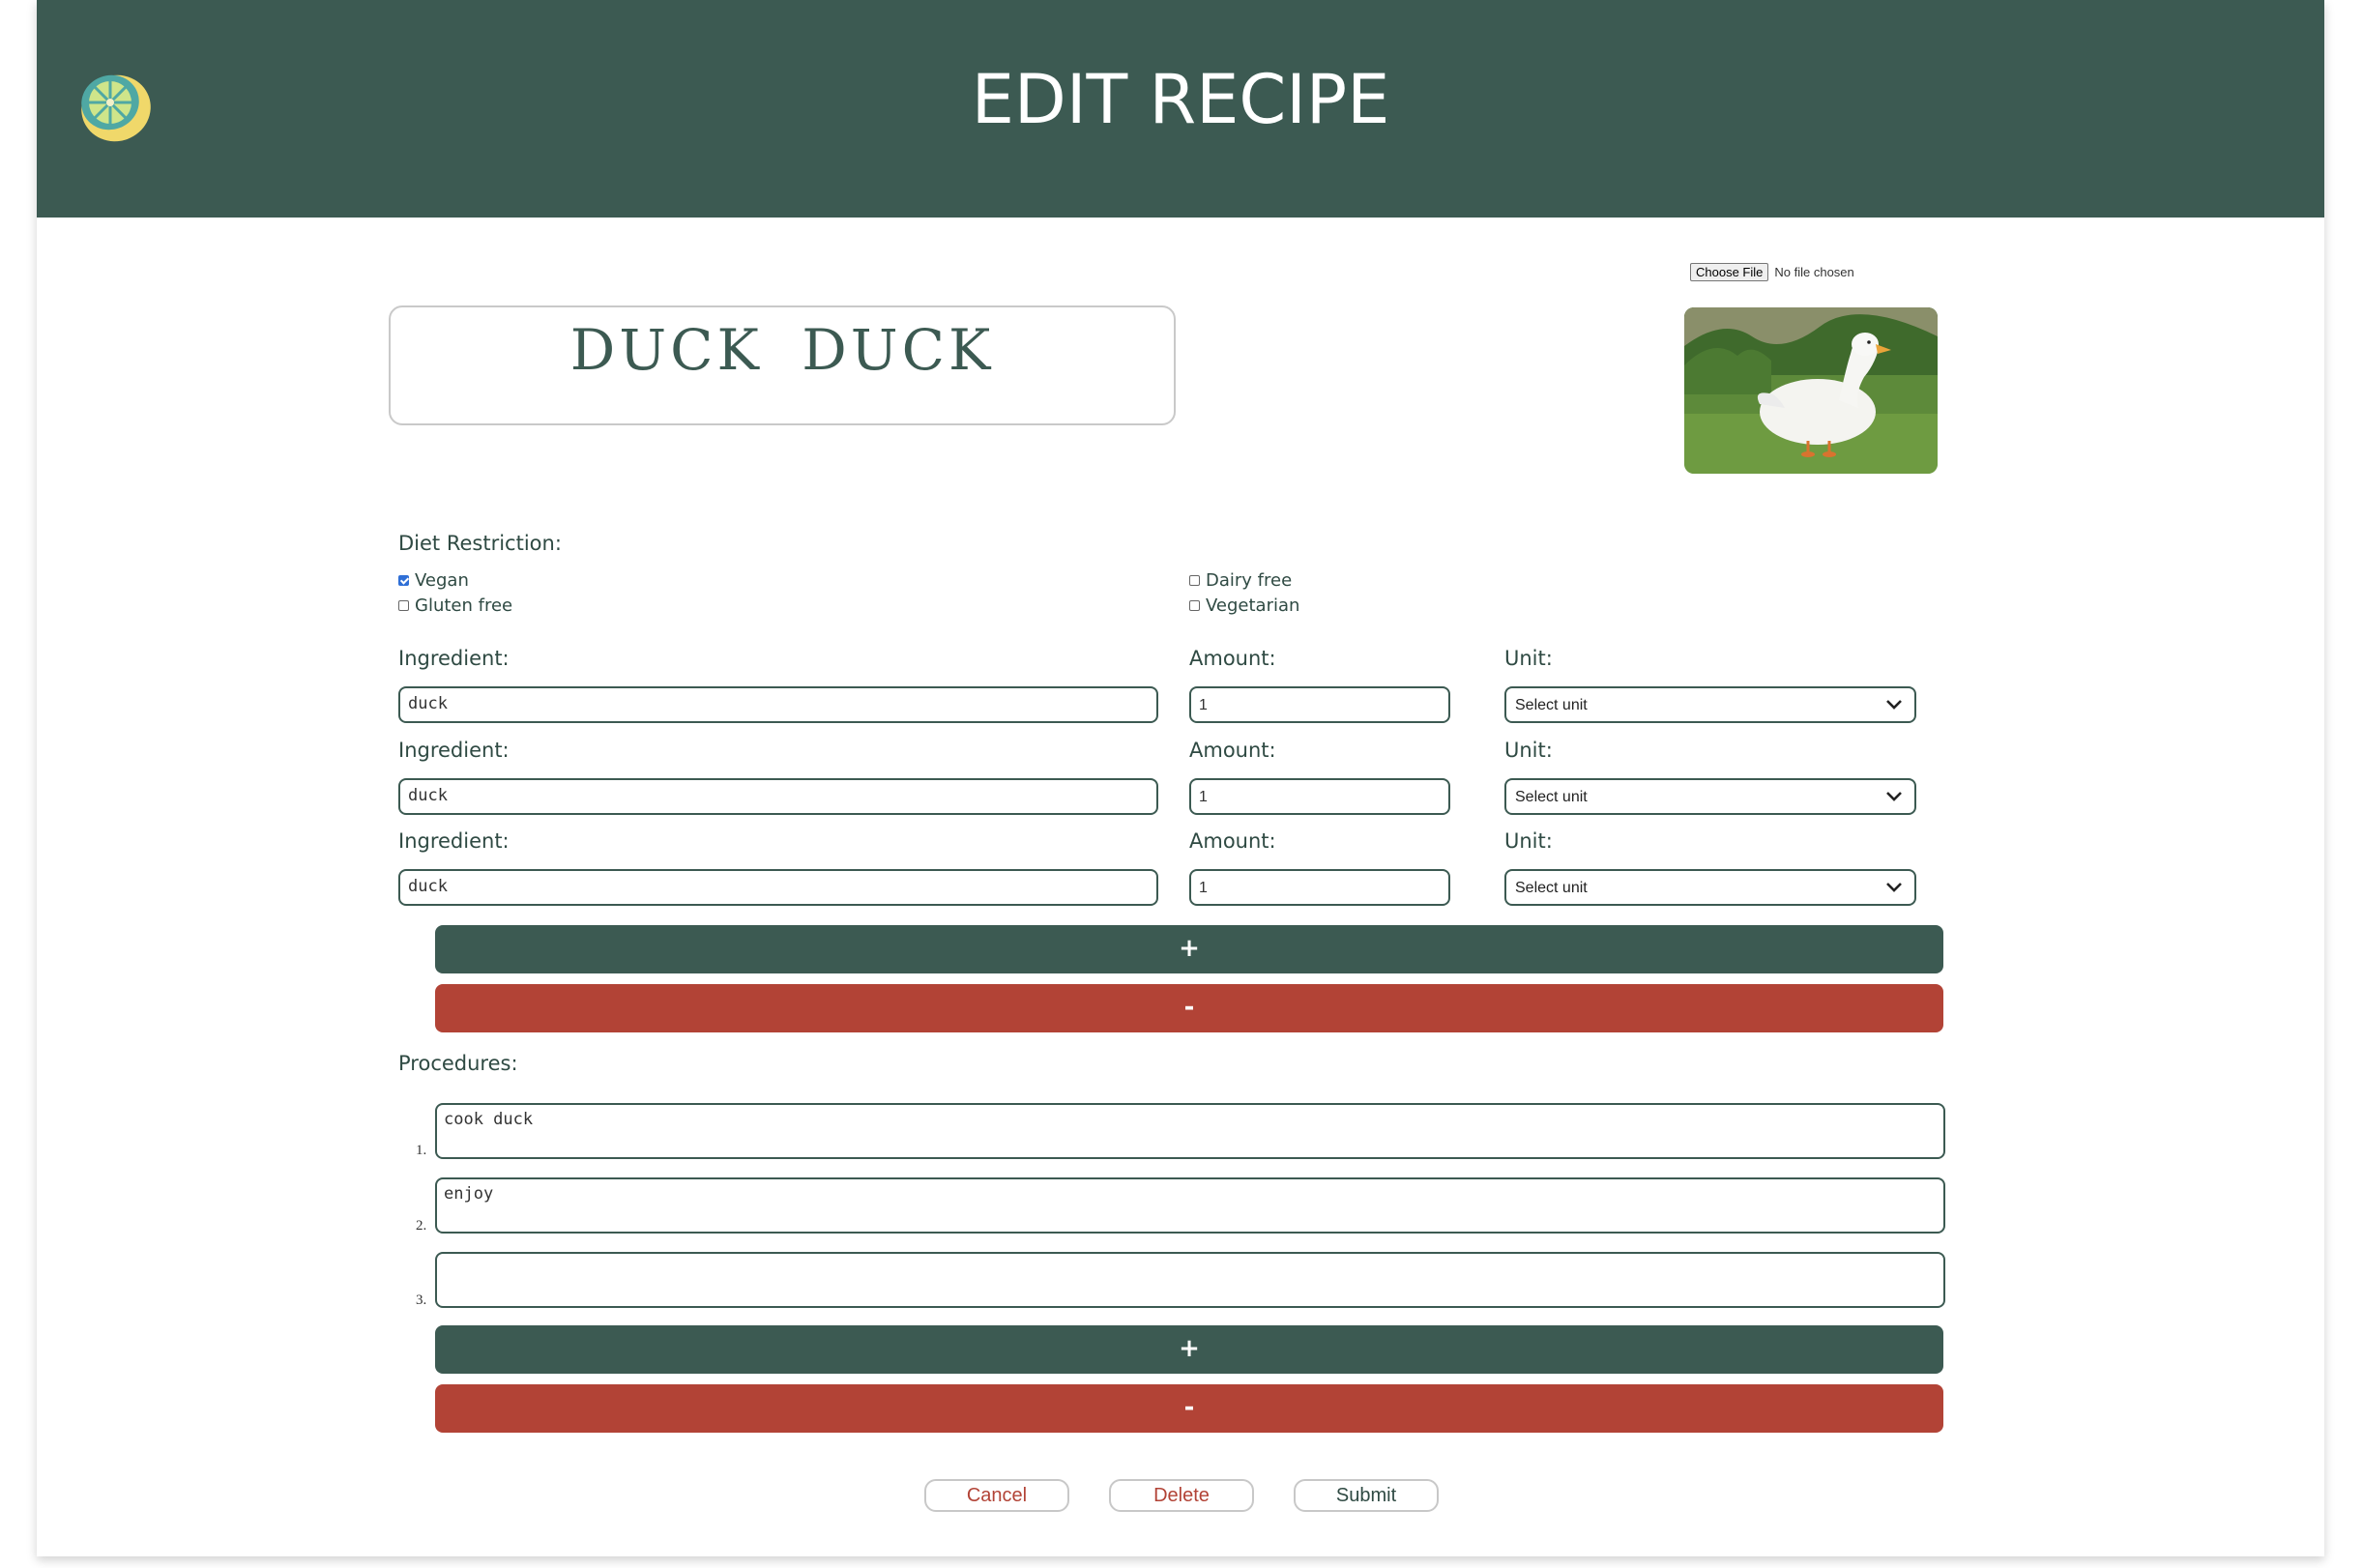 The height and width of the screenshot is (1568, 2363). Describe the element at coordinates (421, 1300) in the screenshot. I see `step-number: 3.` at that location.